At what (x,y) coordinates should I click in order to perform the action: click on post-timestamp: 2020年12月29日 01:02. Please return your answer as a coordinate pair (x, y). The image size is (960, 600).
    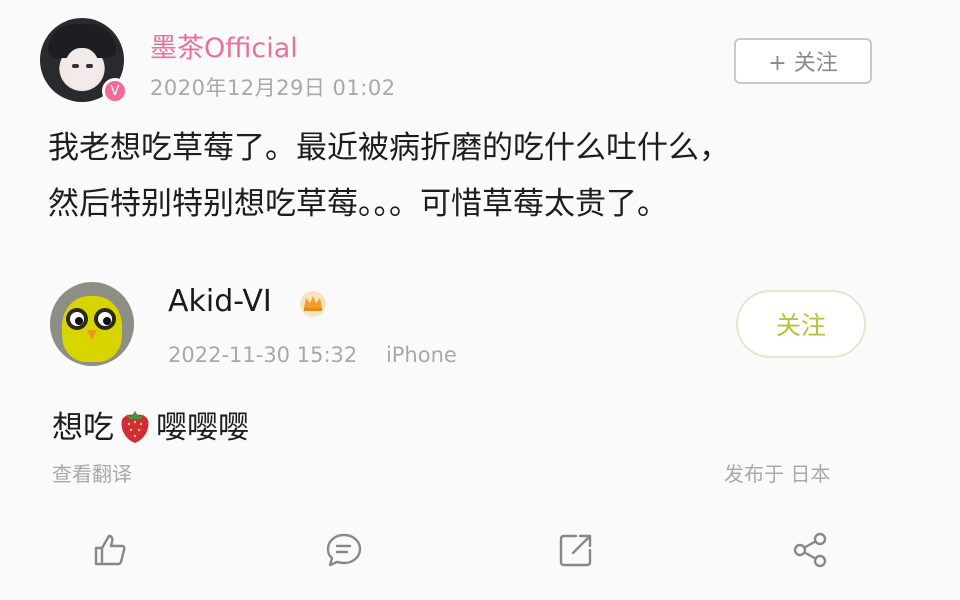
    Looking at the image, I should click on (273, 88).